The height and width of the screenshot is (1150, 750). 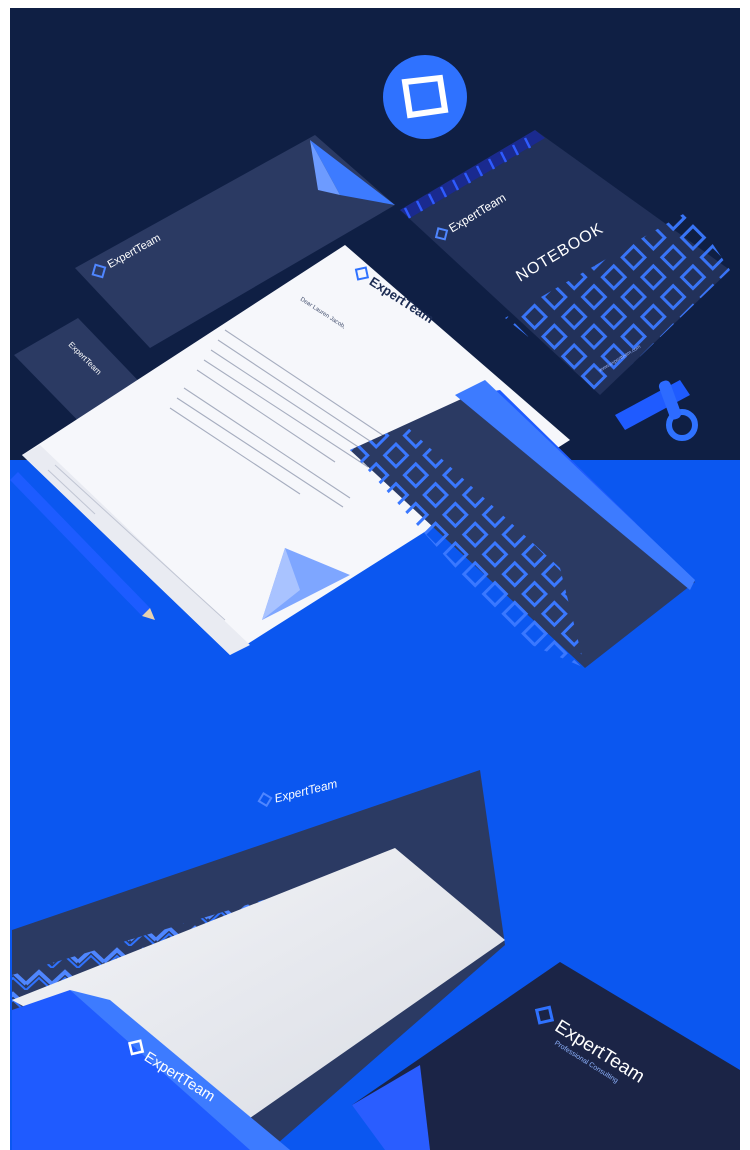 I want to click on badge-icon, so click(x=425, y=97).